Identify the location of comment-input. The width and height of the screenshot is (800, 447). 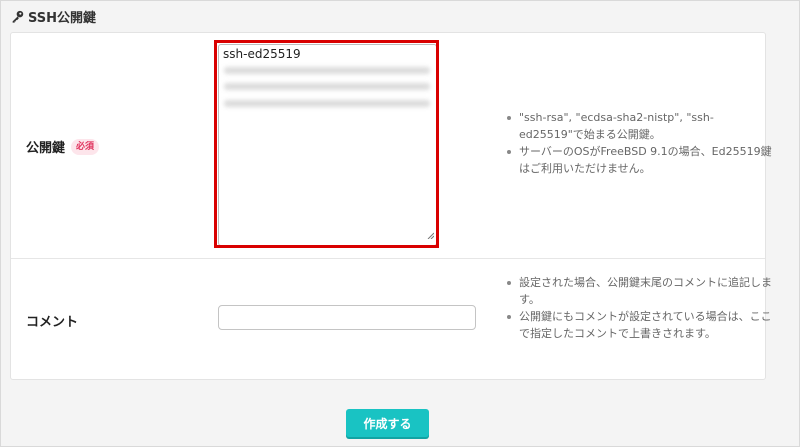
(347, 317).